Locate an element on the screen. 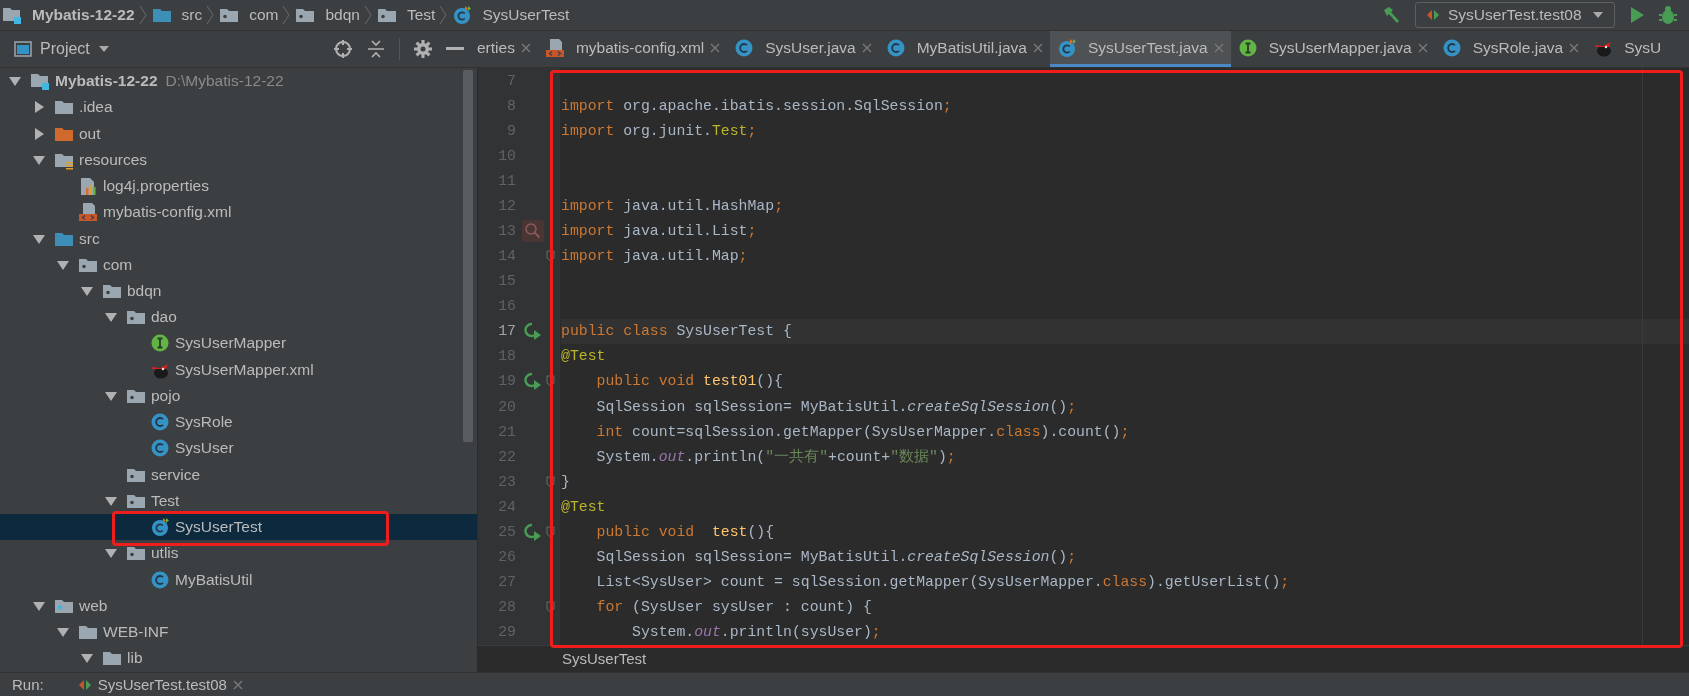 The image size is (1689, 696). tree-item: com is located at coordinates (238, 264).